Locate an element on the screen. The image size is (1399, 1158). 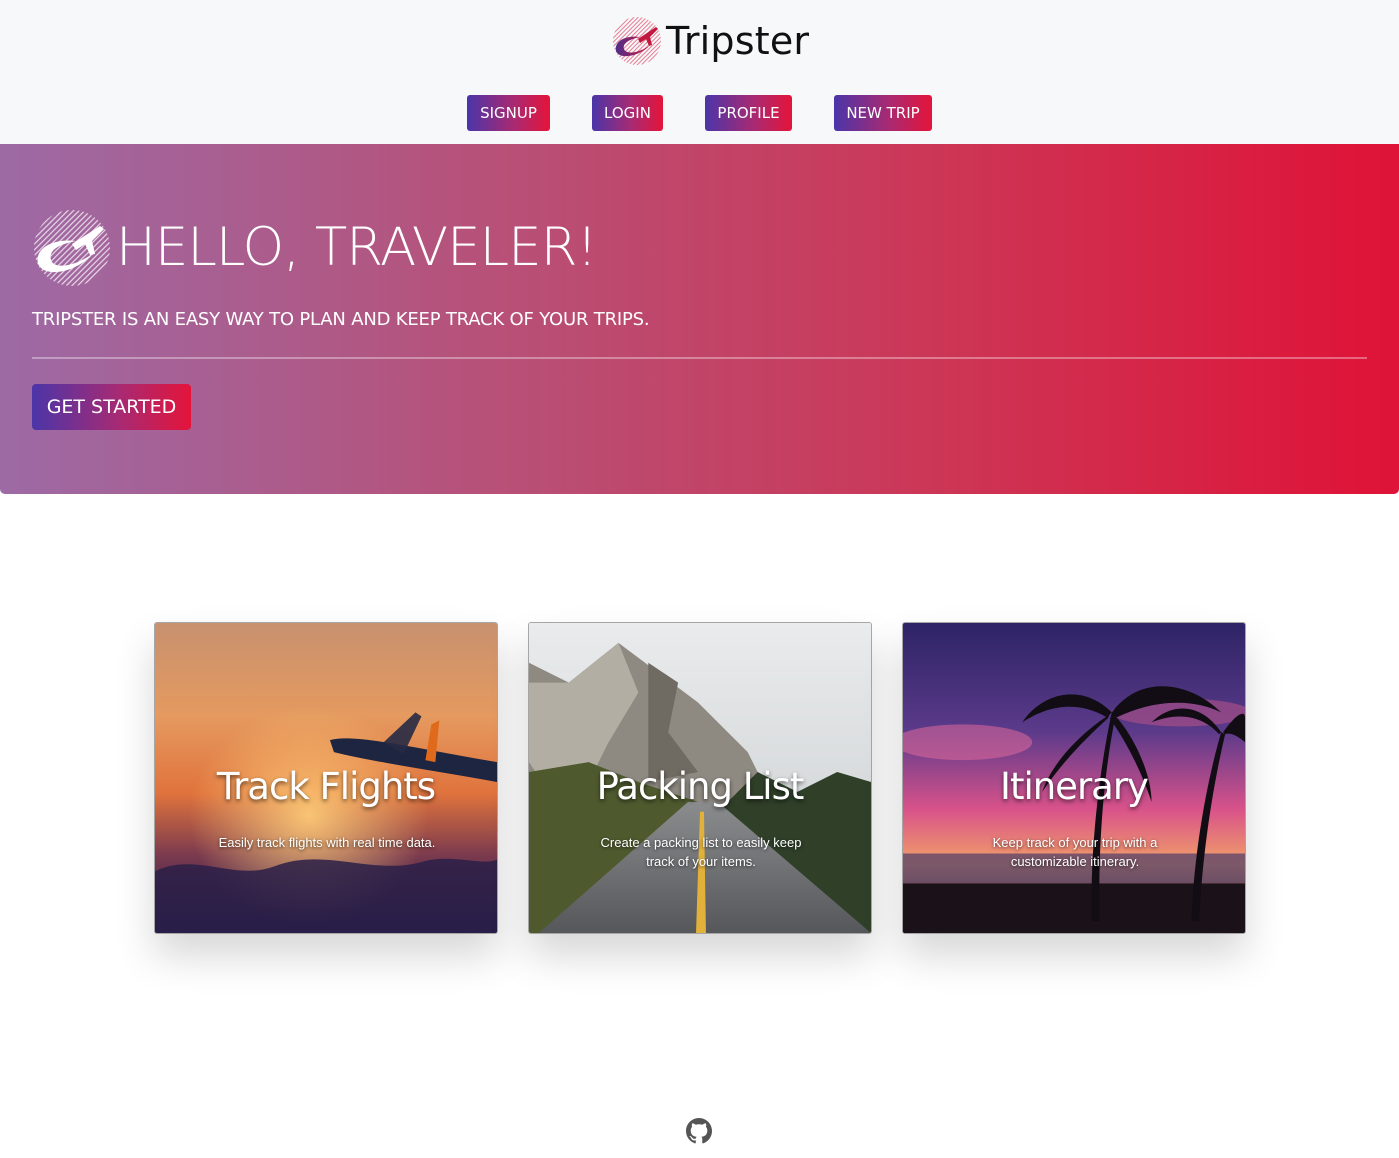
card-title: Packing List is located at coordinates (700, 786).